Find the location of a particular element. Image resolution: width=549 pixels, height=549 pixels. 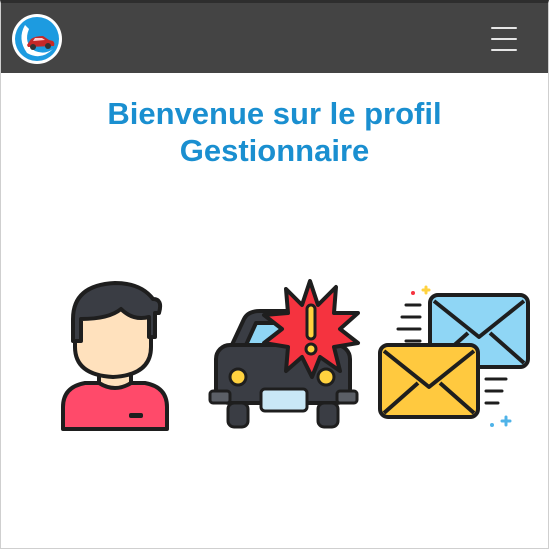

hamburger-menu-icon is located at coordinates (504, 39).